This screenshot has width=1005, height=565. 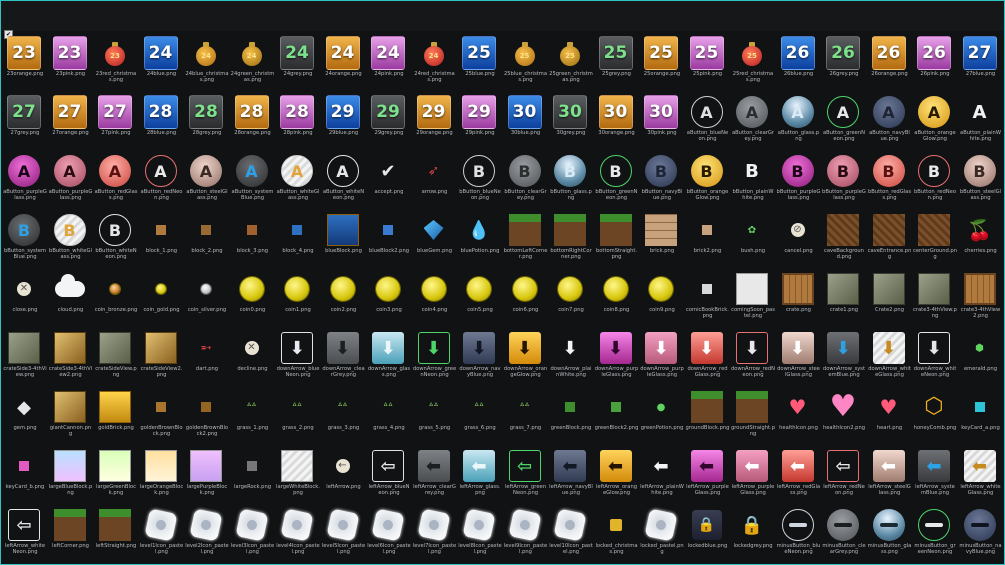 What do you see at coordinates (207, 179) in the screenshot?
I see `file-thumbnail-item: AaButton_steelGlass.png` at bounding box center [207, 179].